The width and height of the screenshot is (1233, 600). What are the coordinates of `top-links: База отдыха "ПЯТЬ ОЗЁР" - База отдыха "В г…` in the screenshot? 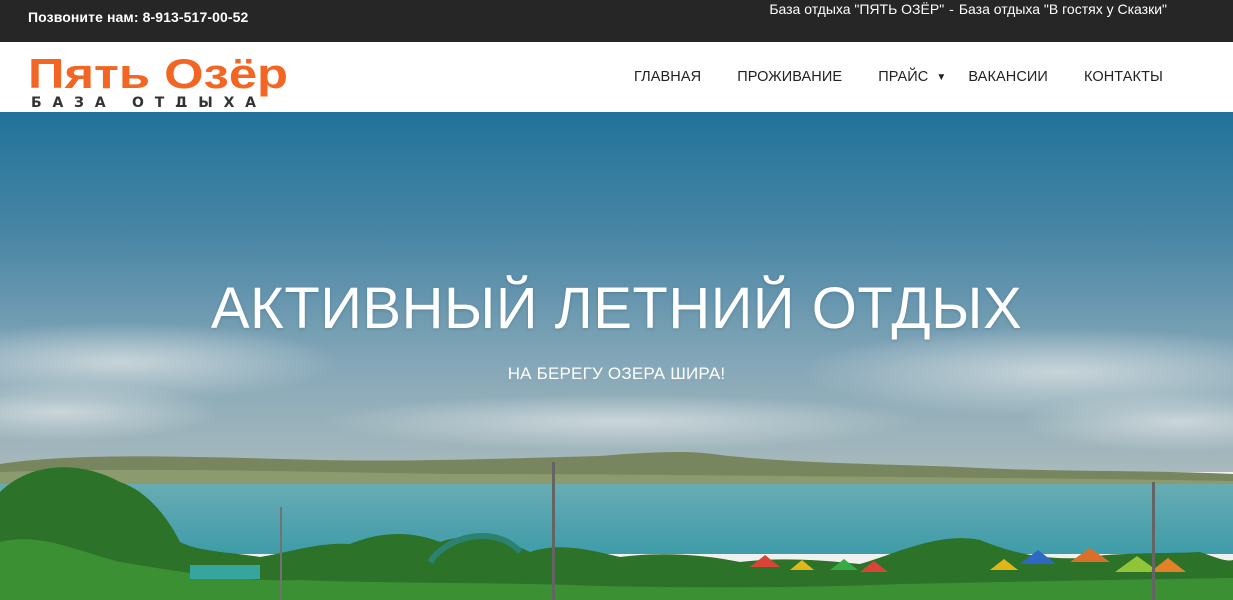 It's located at (968, 9).